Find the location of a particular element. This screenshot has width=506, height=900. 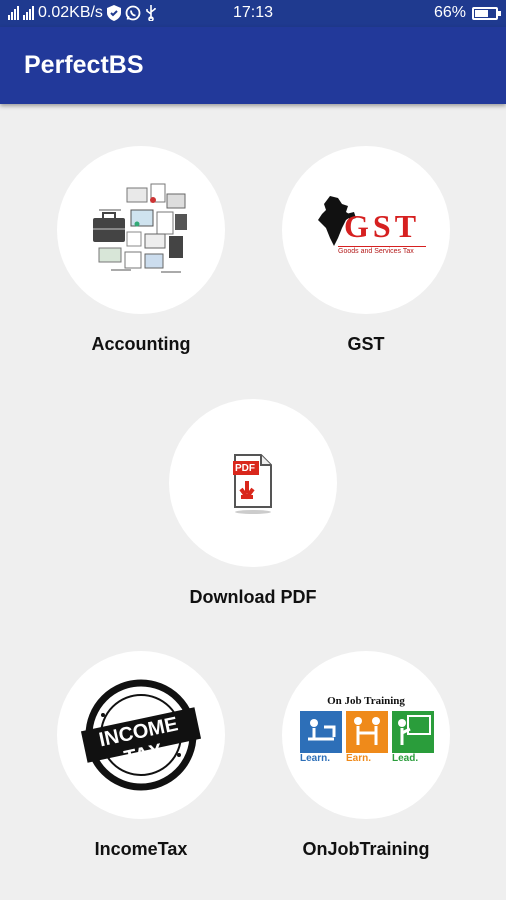

battery-level is located at coordinates (482, 13).